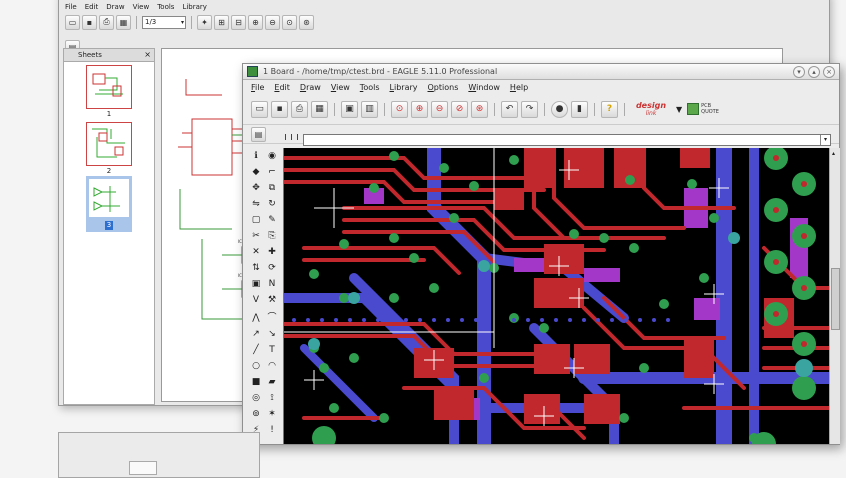  What do you see at coordinates (459, 109) in the screenshot?
I see `zoom-redraw-icon: ⊘` at bounding box center [459, 109].